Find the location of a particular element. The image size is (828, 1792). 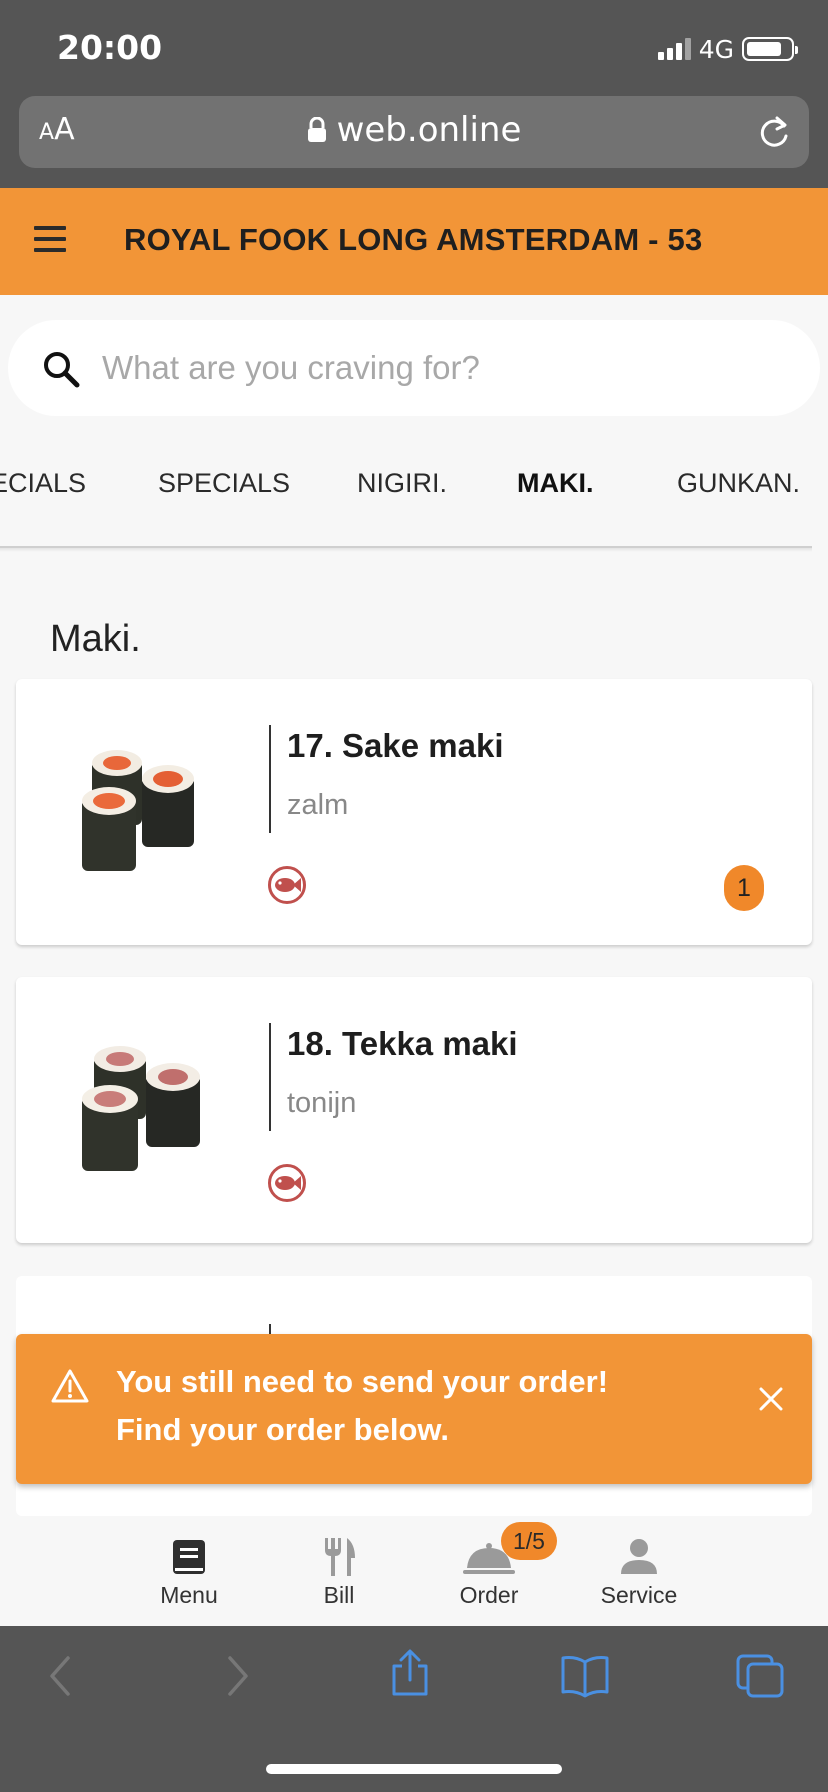

tab-nigiri: NIGIRI. is located at coordinates (402, 483).